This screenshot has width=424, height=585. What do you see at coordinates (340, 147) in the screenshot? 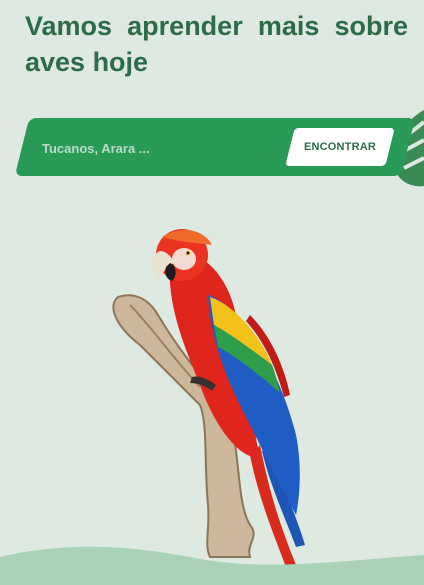
I see `find-button` at bounding box center [340, 147].